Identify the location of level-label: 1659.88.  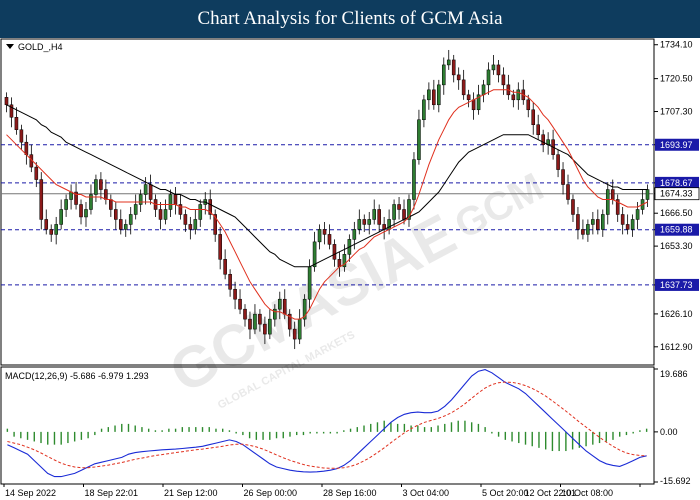
(676, 230).